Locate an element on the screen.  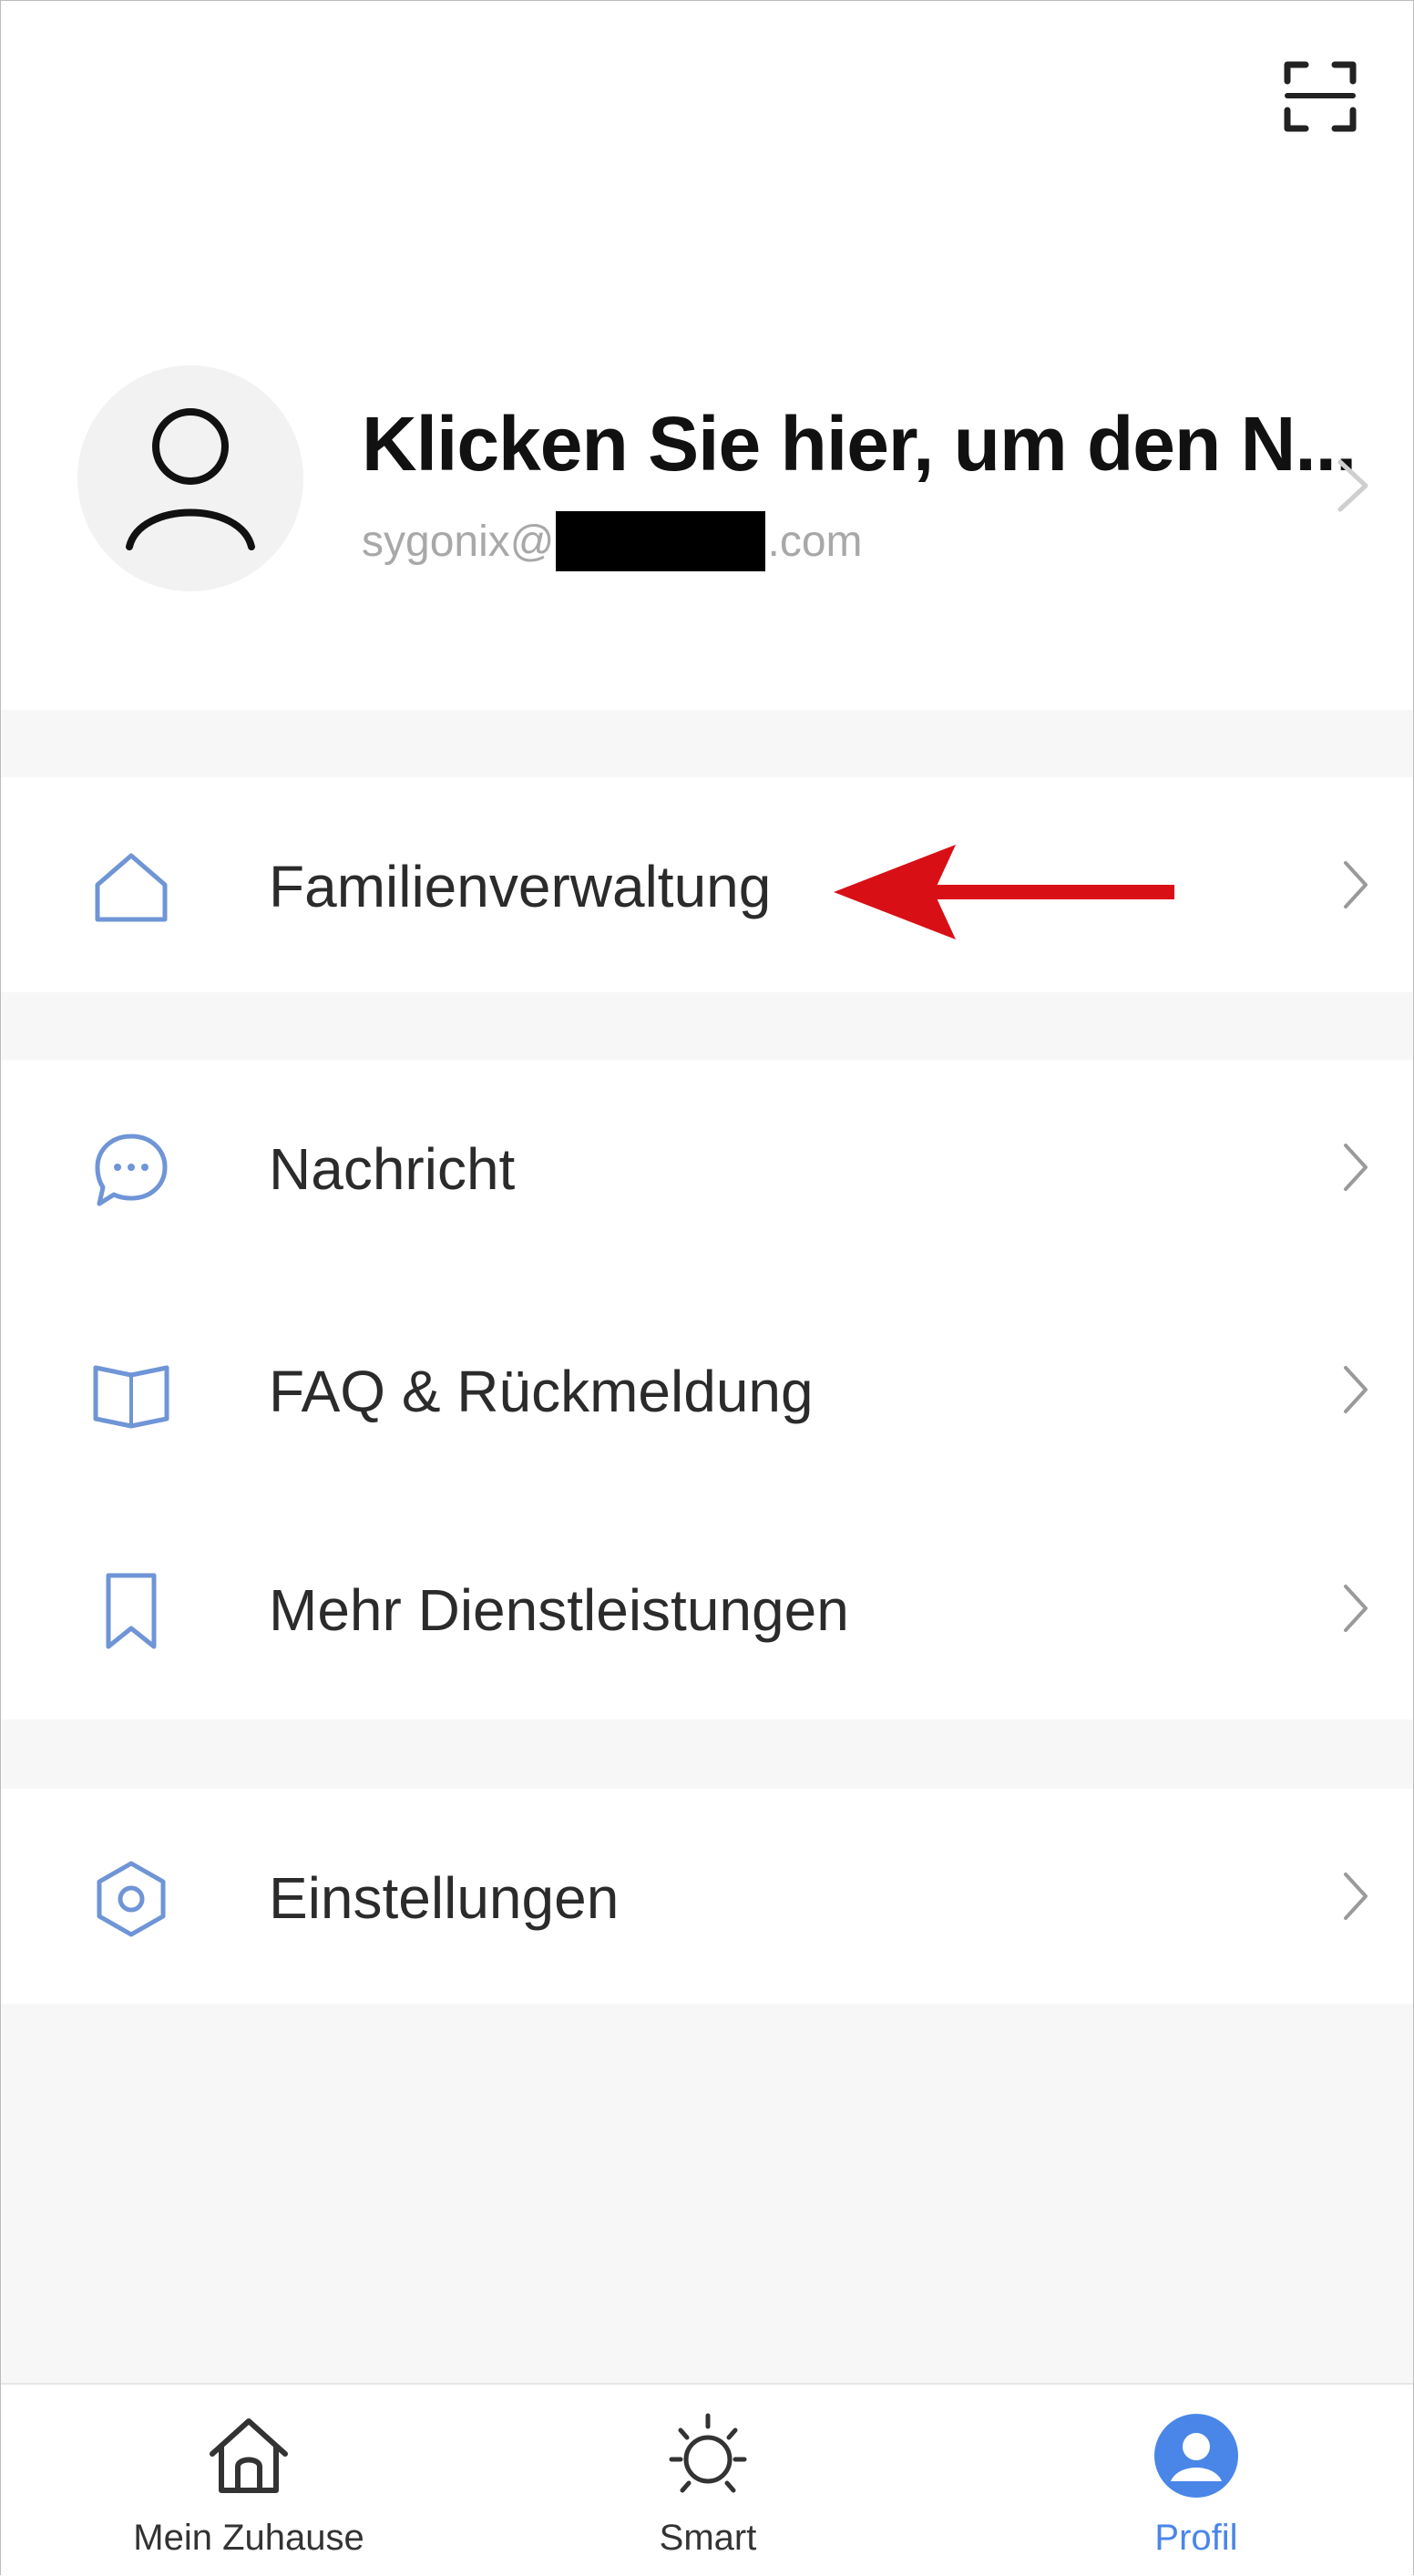
menu-item-label: Familienverwaltung is located at coordinates (520, 887).